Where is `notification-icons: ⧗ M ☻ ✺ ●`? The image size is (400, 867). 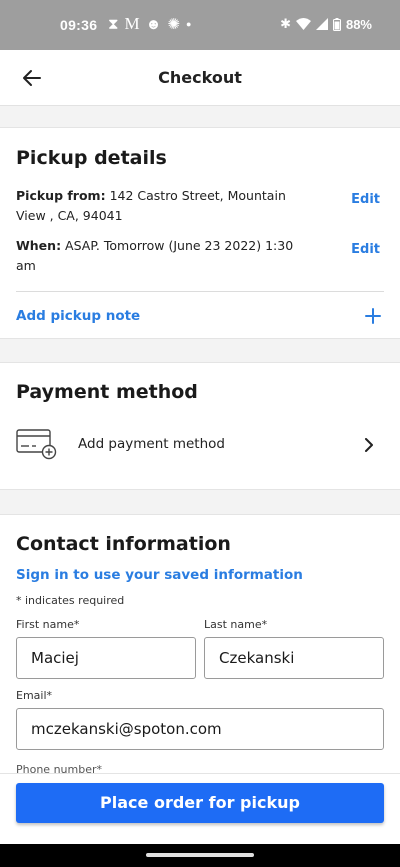 notification-icons: ⧗ M ☻ ✺ ● is located at coordinates (149, 24).